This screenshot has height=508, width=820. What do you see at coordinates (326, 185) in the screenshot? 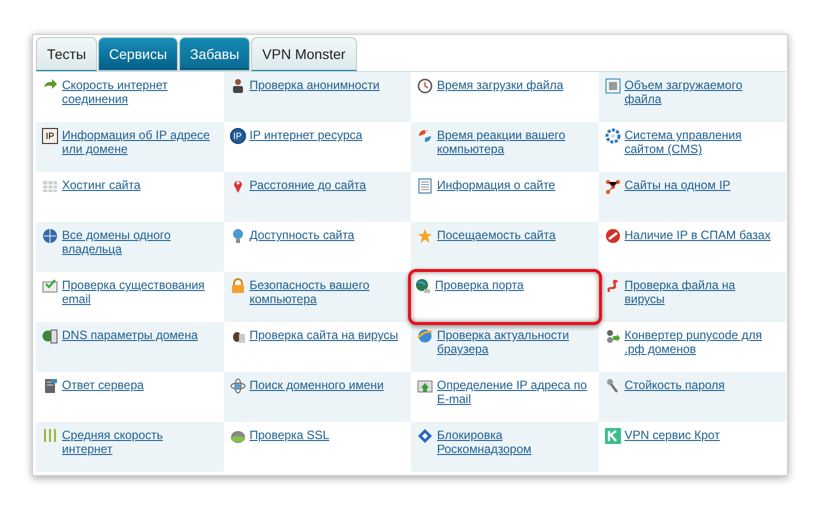
I see `service-link: Расстояние до сайта` at bounding box center [326, 185].